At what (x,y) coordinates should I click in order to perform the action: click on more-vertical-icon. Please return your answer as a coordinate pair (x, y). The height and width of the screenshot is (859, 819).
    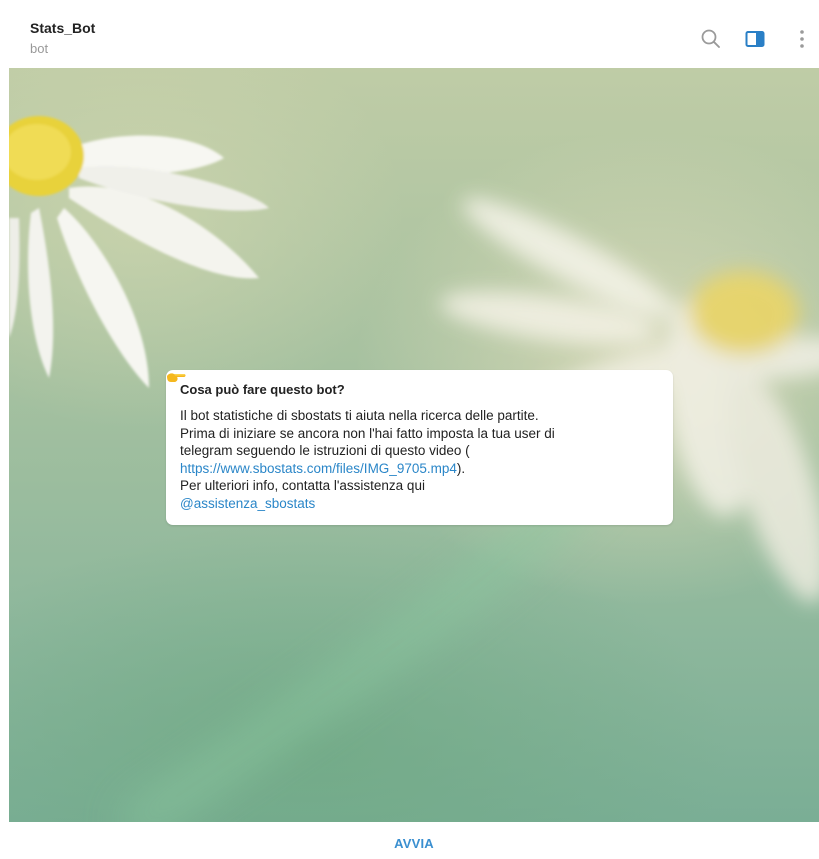
    Looking at the image, I should click on (802, 39).